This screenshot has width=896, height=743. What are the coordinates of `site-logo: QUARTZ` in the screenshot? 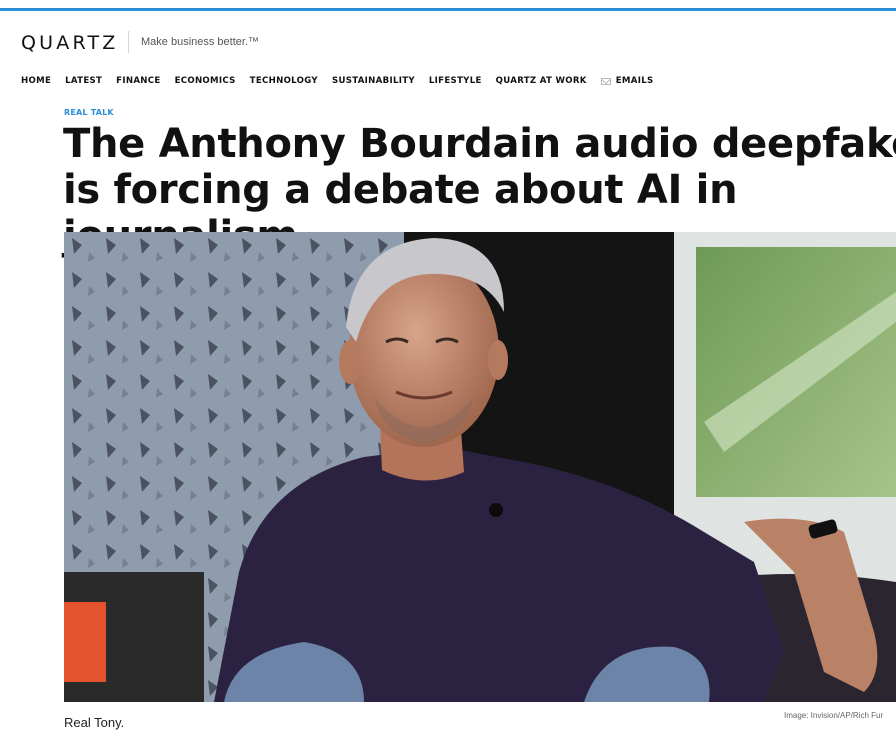 It's located at (70, 43).